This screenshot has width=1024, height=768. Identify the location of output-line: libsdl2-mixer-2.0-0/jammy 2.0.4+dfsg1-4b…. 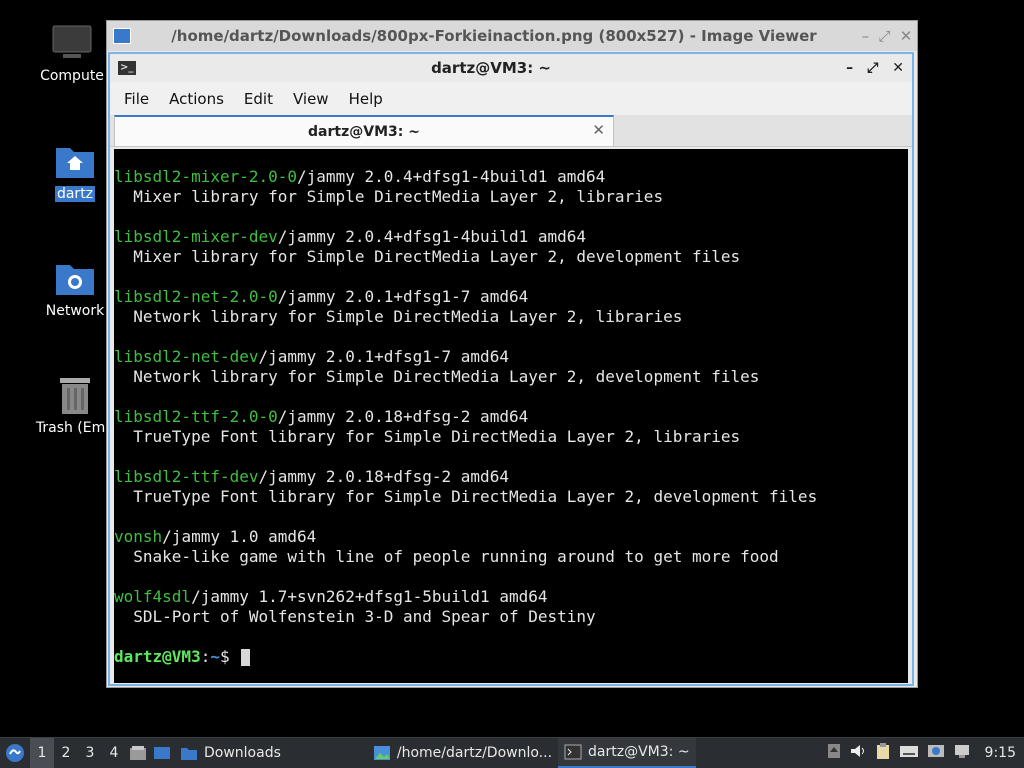
(511, 177).